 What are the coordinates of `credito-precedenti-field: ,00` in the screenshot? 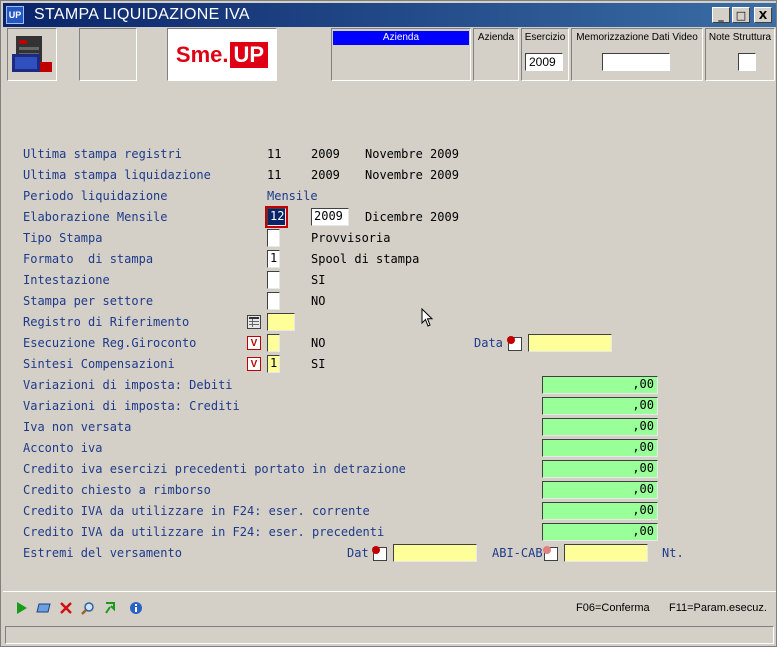 It's located at (600, 469).